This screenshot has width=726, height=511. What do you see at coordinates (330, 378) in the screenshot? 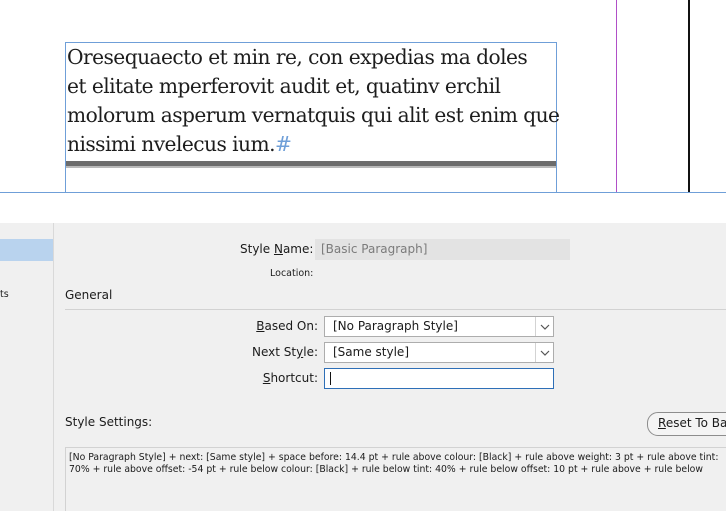
I see `text-caret` at bounding box center [330, 378].